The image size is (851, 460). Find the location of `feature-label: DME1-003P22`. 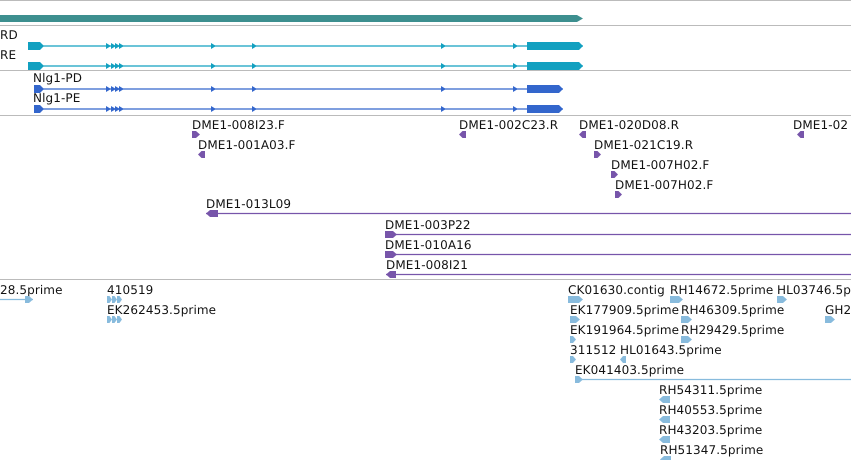

feature-label: DME1-003P22 is located at coordinates (428, 225).